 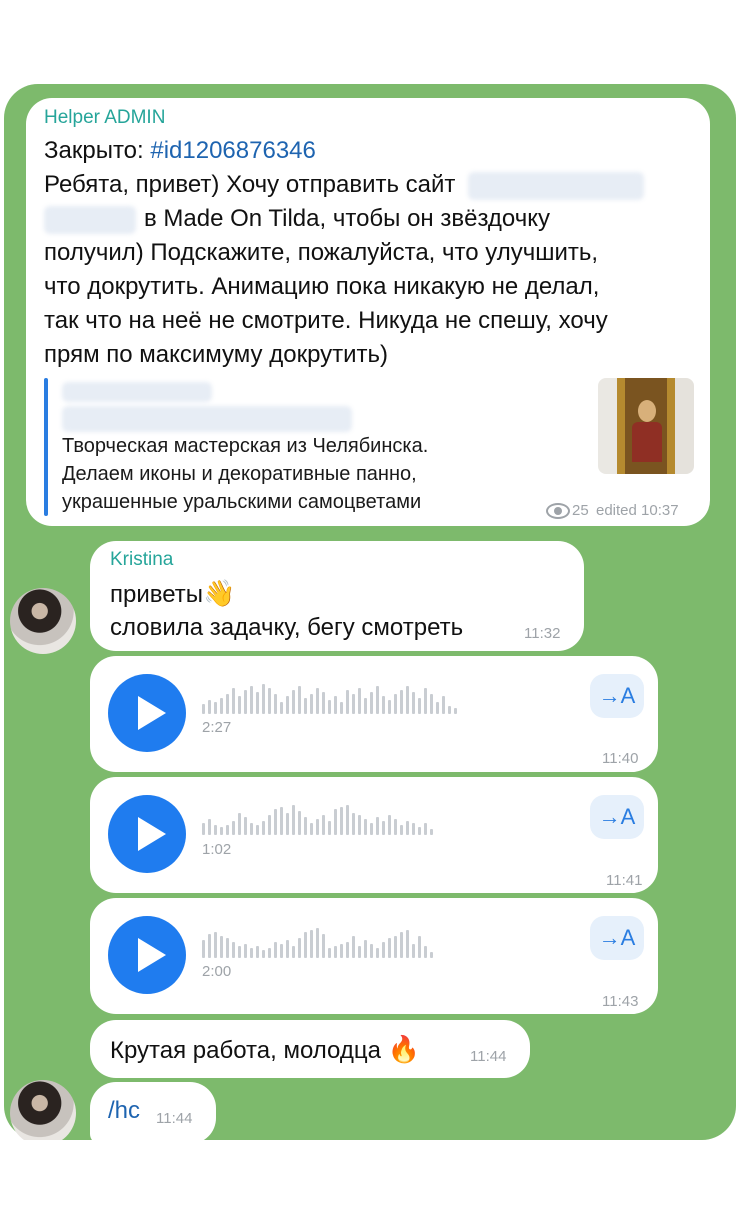 I want to click on link-preview-description: украшенные уральскими самоцветами, so click(x=242, y=502).